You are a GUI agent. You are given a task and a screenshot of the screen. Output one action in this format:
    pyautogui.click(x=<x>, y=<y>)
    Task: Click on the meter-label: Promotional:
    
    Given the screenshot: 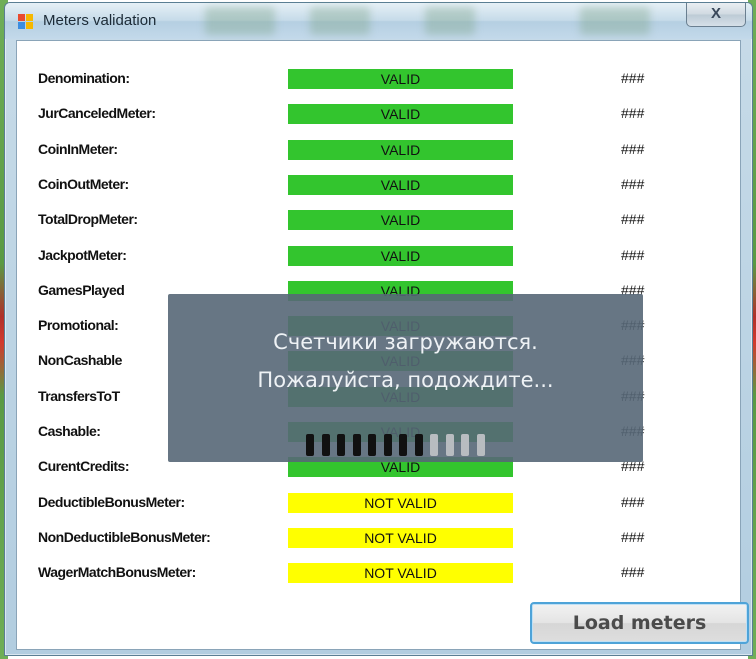 What is the action you would take?
    pyautogui.click(x=78, y=325)
    